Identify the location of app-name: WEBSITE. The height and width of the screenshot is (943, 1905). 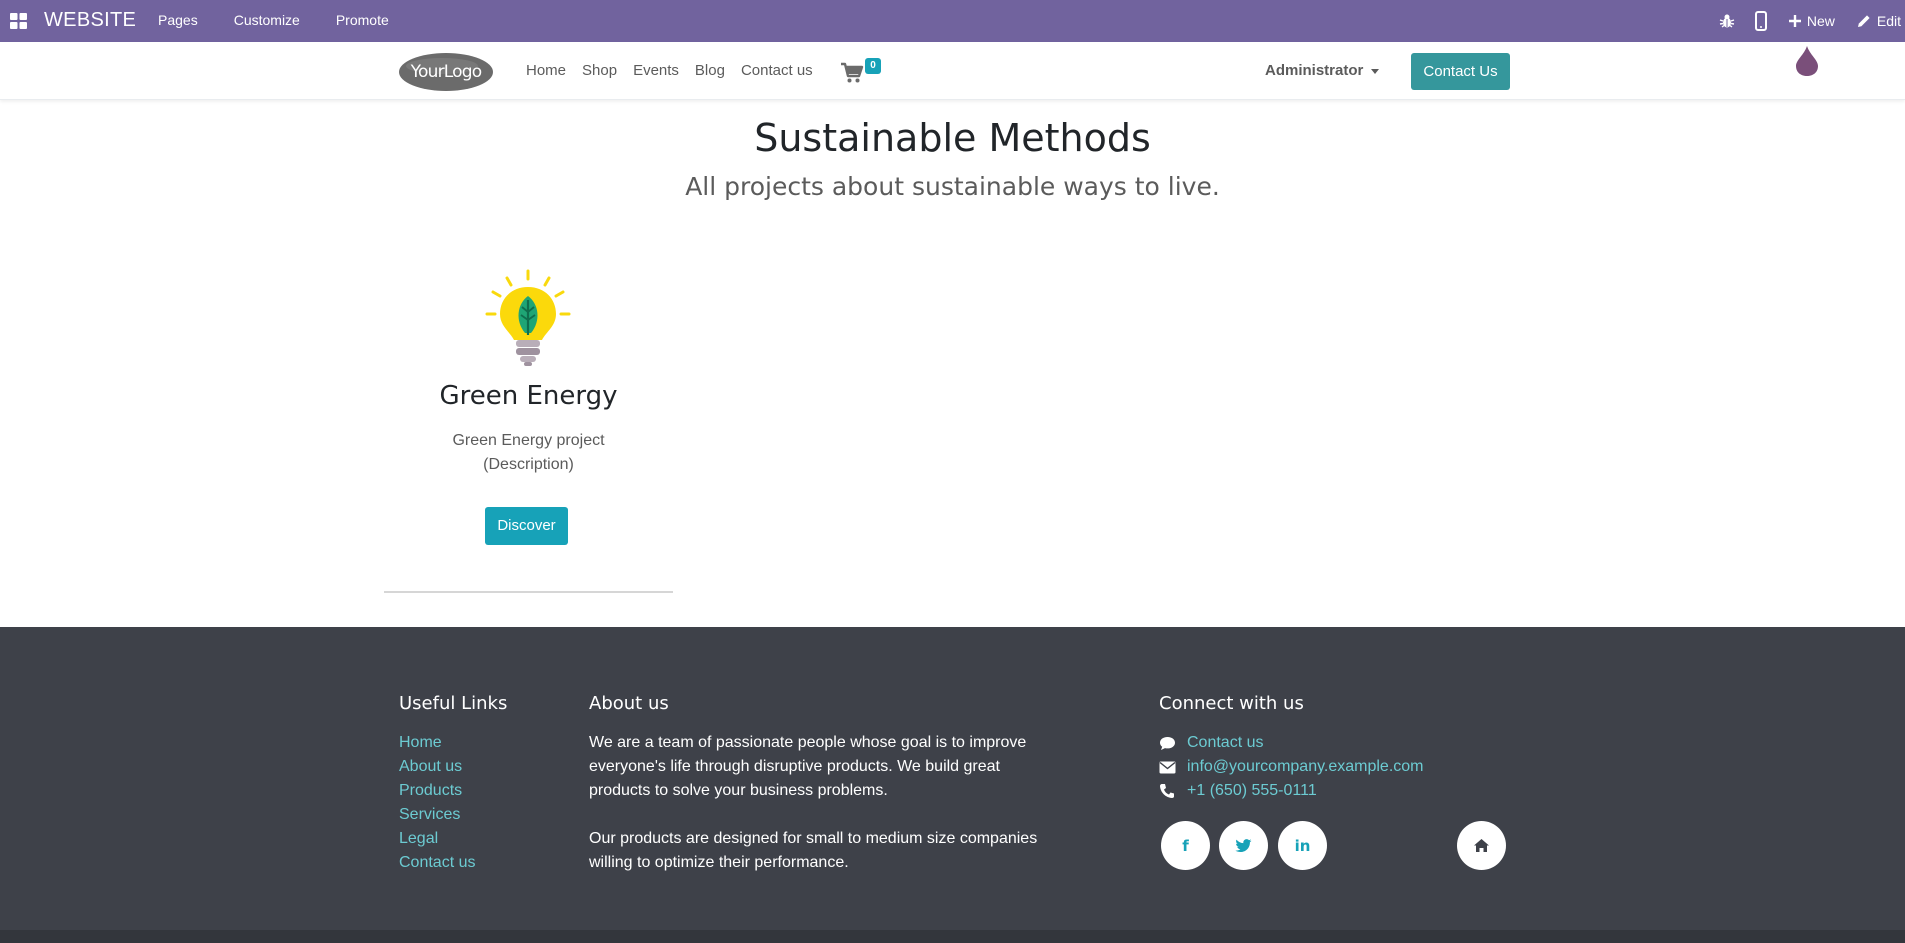
(90, 20).